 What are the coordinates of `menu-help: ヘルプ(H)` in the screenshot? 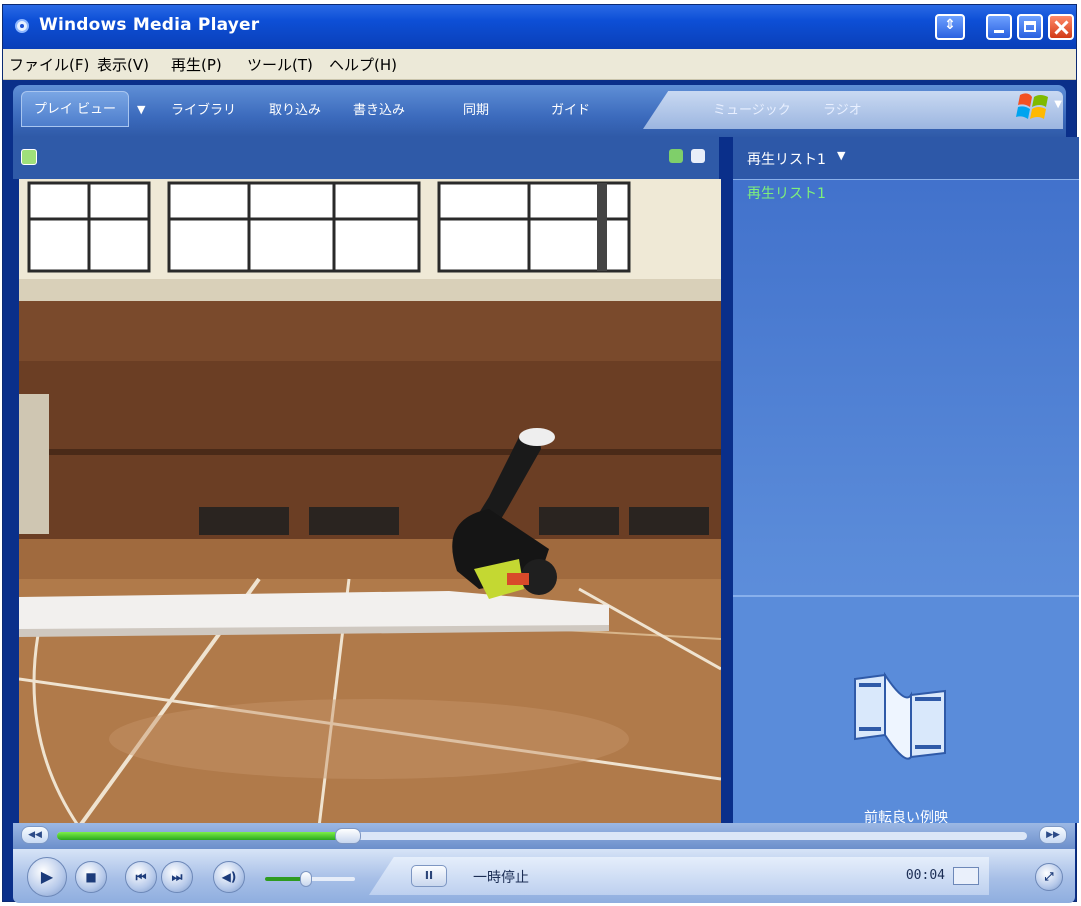 It's located at (363, 64).